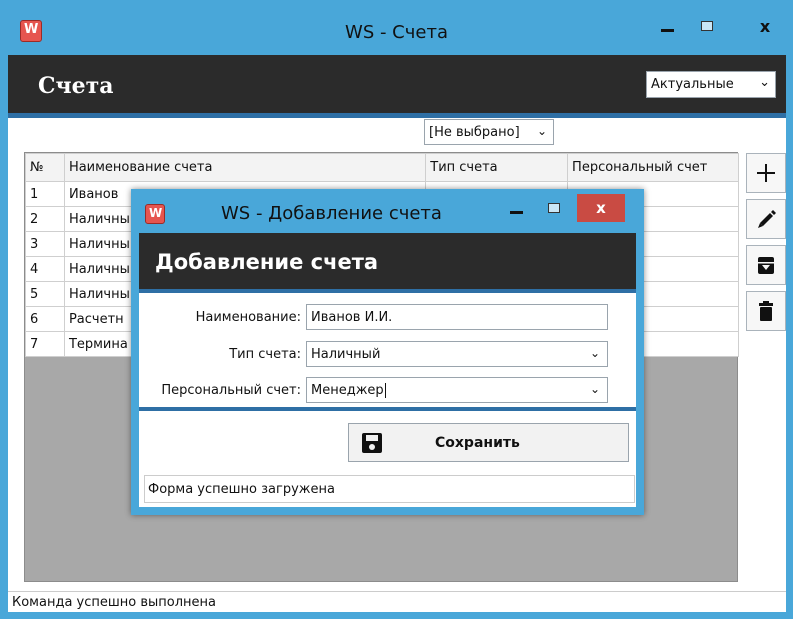 The image size is (793, 619). What do you see at coordinates (248, 317) in the screenshot?
I see `name-label: Наименование:` at bounding box center [248, 317].